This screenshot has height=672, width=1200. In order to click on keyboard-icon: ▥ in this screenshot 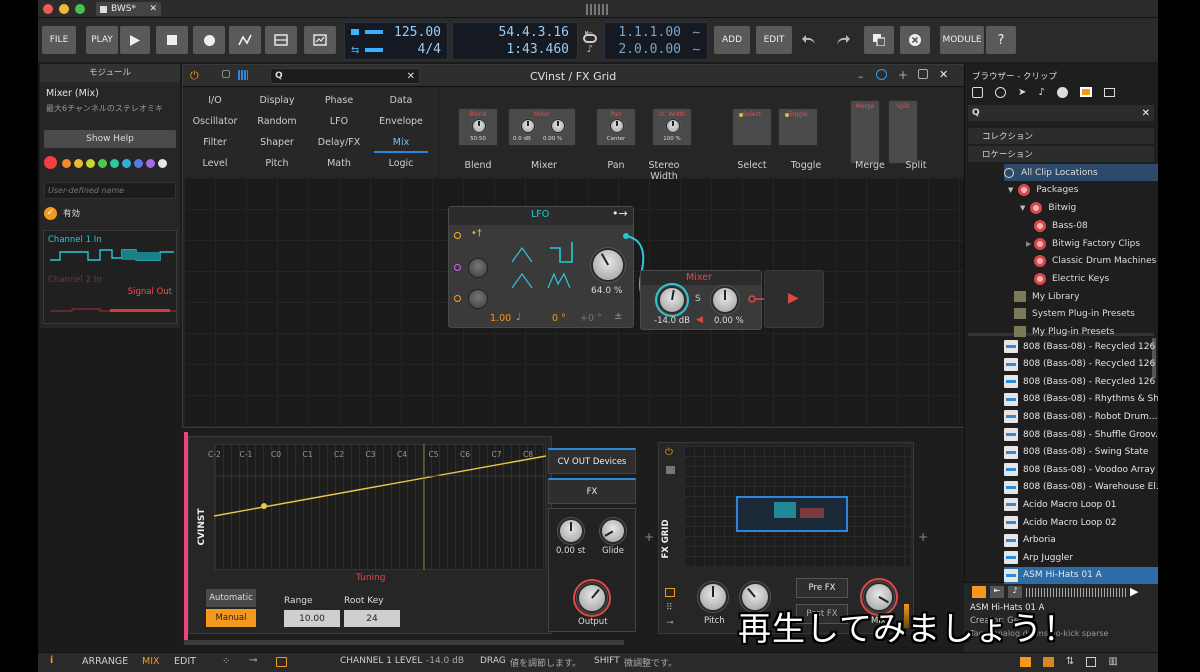, I will do `click(1112, 661)`.